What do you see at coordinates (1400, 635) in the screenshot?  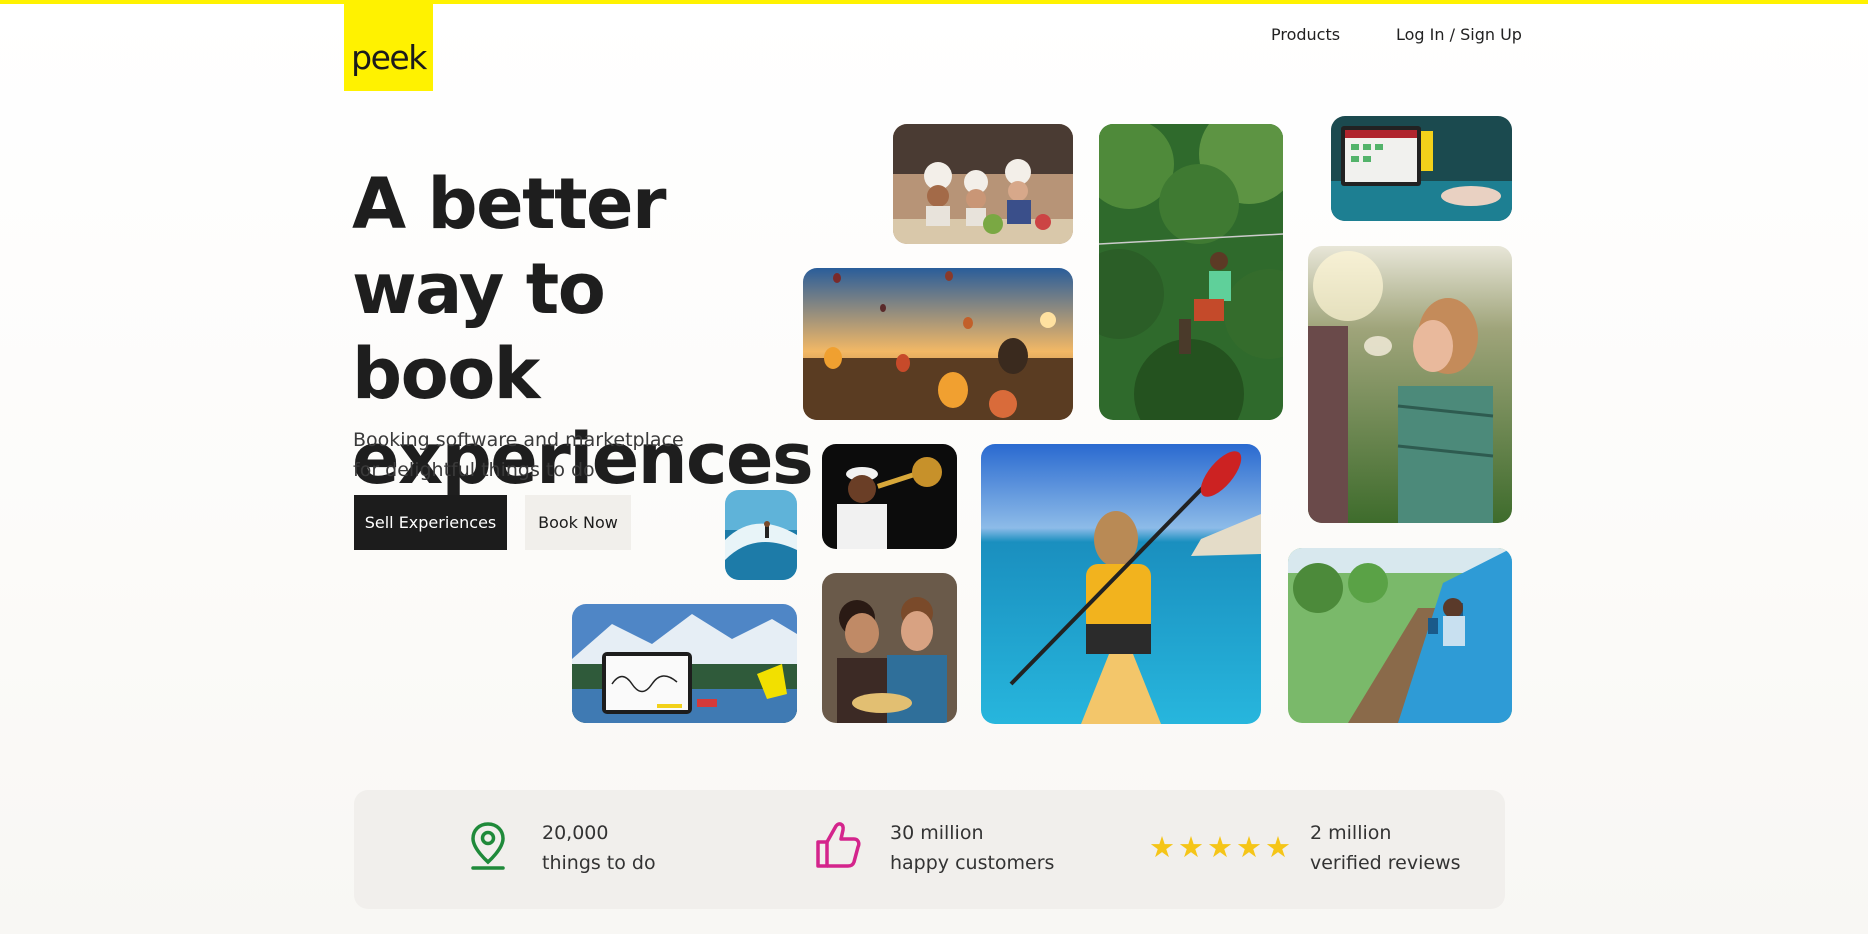 I see `train-photo` at bounding box center [1400, 635].